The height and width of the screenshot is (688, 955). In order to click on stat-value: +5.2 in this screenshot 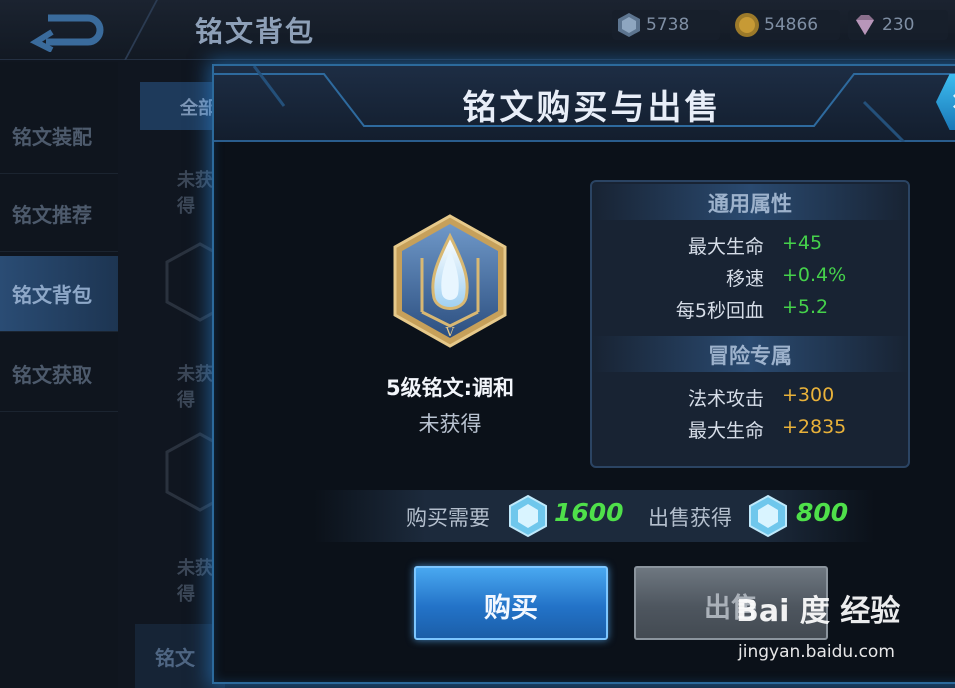, I will do `click(805, 307)`.